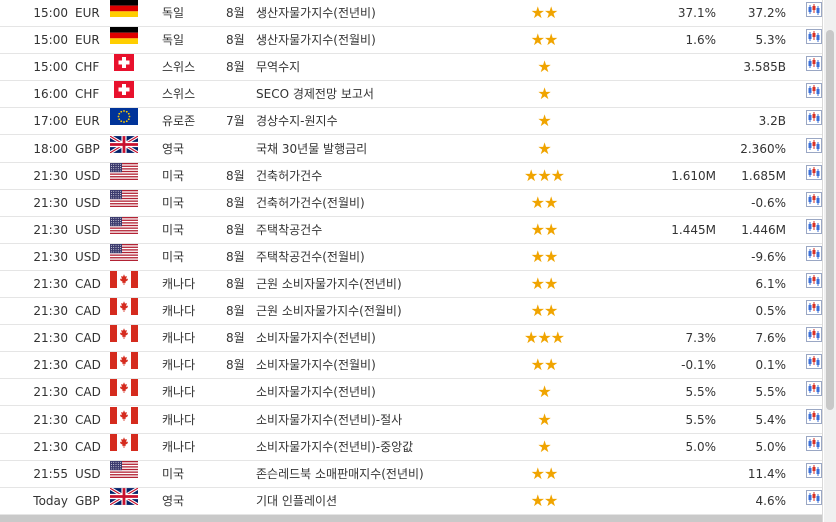 The height and width of the screenshot is (522, 836). Describe the element at coordinates (310, 257) in the screenshot. I see `event-name: 주택착공건수(전월비)` at that location.